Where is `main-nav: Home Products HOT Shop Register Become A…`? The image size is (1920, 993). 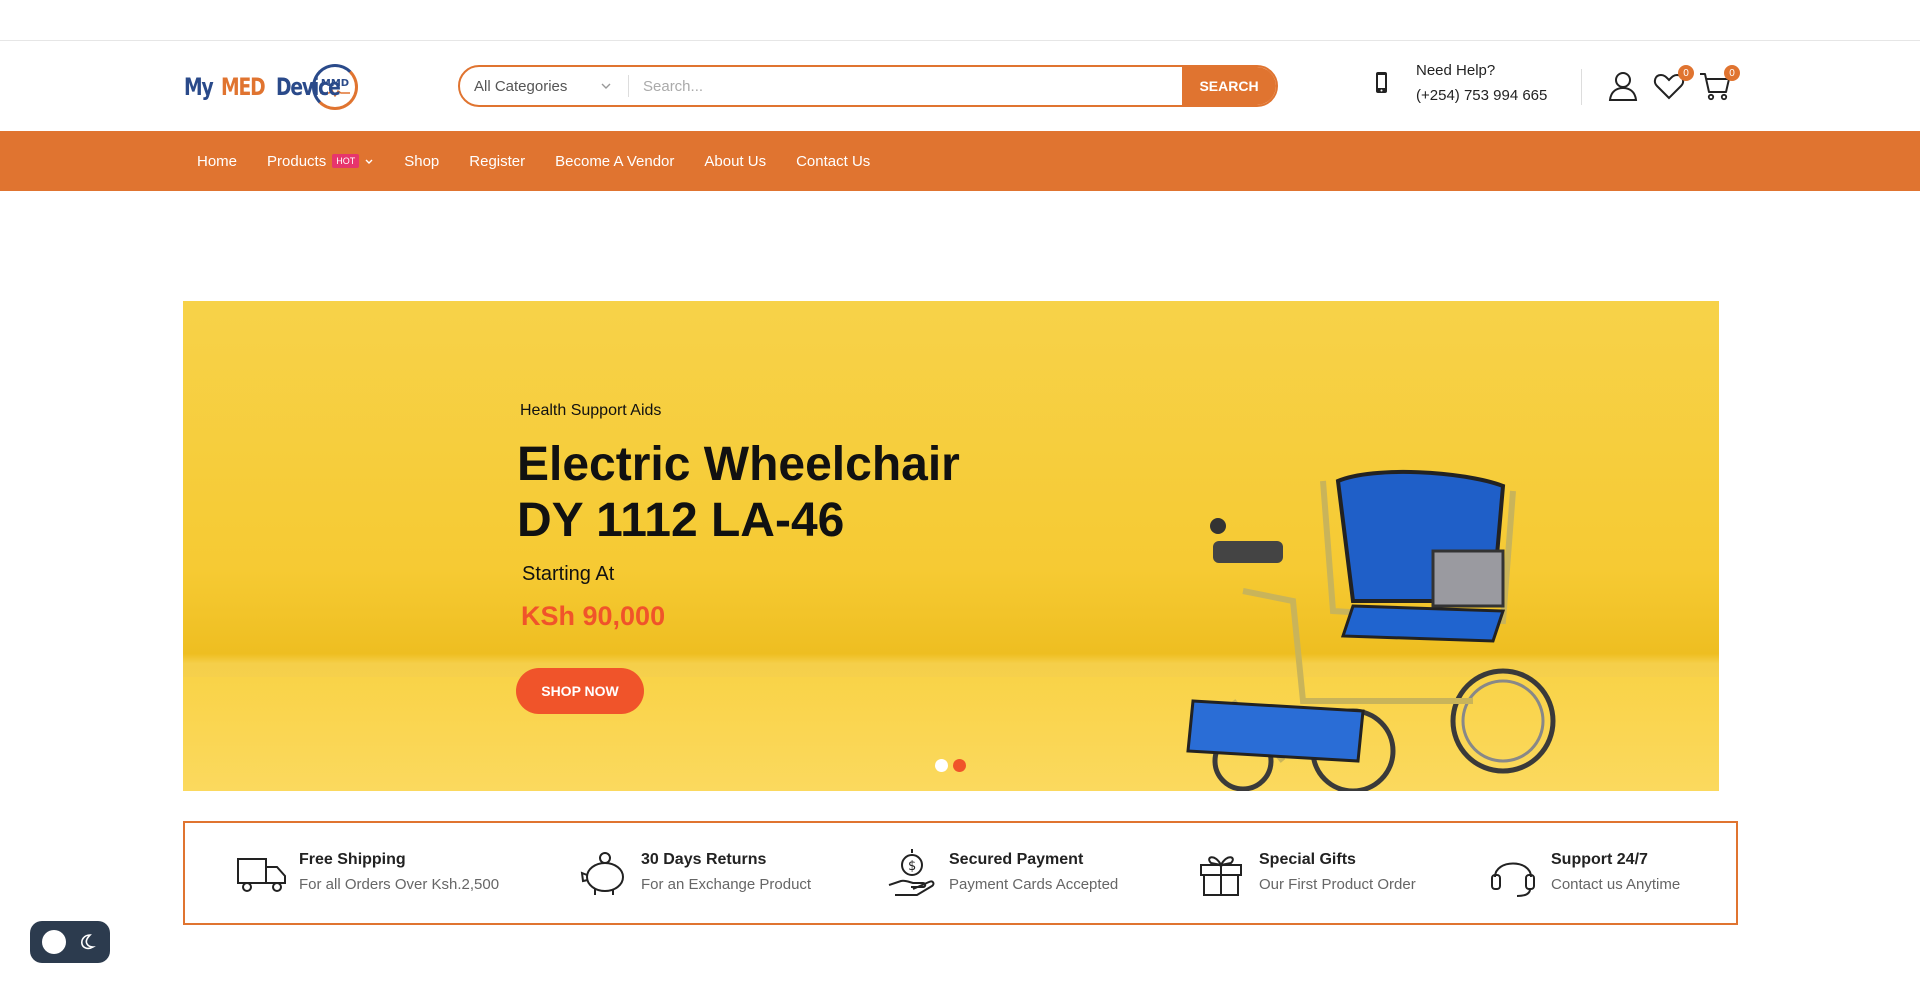 main-nav: Home Products HOT Shop Register Become A… is located at coordinates (960, 161).